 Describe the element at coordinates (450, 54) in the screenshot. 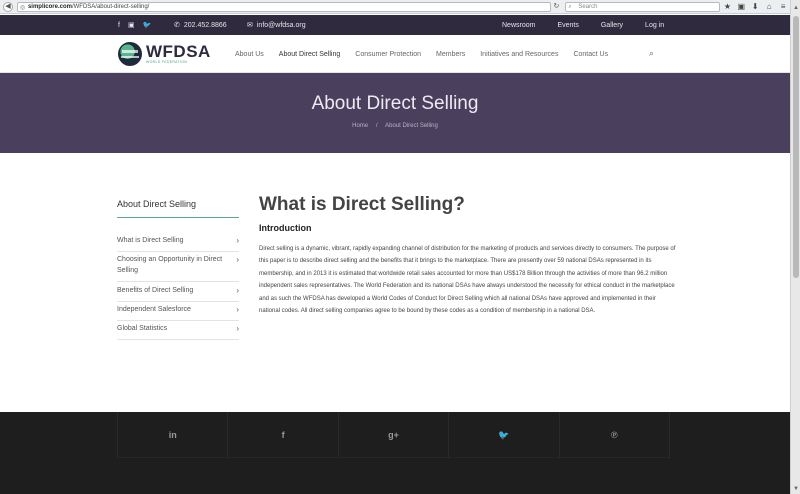

I see `nav-members: Members` at that location.